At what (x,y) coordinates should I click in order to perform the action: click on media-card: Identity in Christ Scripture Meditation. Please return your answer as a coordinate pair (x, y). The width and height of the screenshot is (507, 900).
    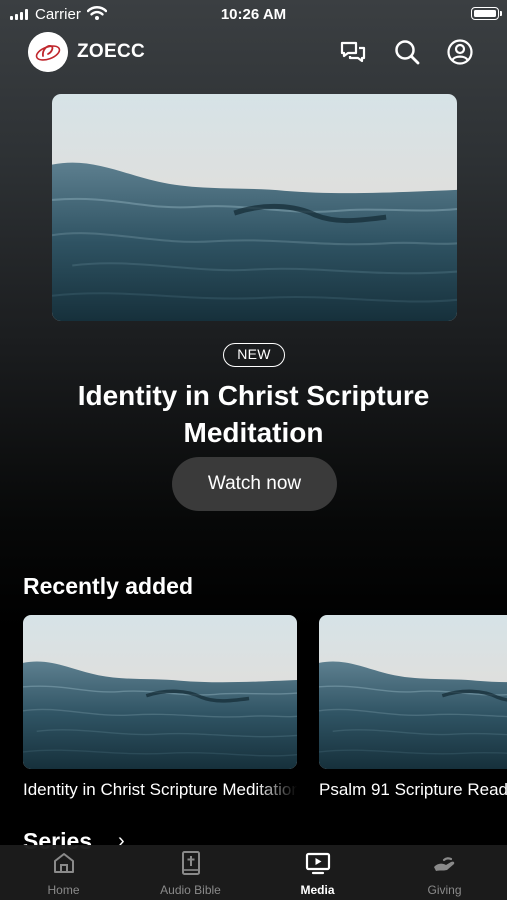
    Looking at the image, I should click on (160, 707).